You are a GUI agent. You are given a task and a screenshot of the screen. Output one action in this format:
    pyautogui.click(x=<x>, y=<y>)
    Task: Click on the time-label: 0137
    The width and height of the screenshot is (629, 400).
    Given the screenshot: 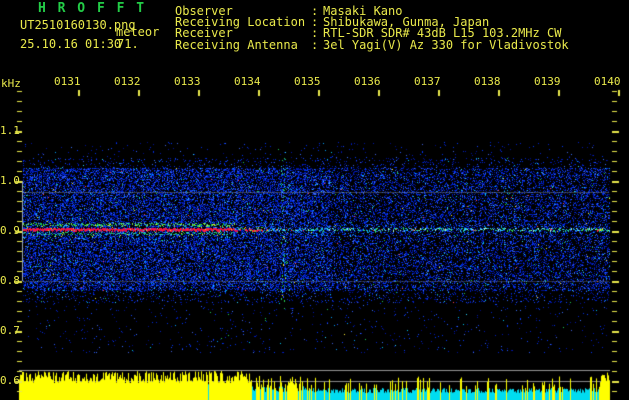 What is the action you would take?
    pyautogui.click(x=427, y=81)
    